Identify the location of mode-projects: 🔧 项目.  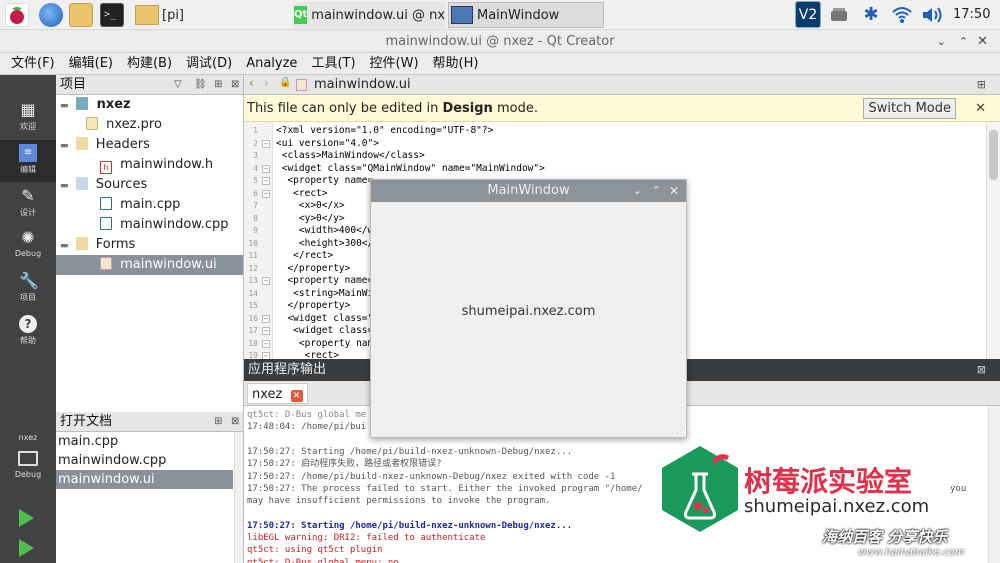
(28, 289).